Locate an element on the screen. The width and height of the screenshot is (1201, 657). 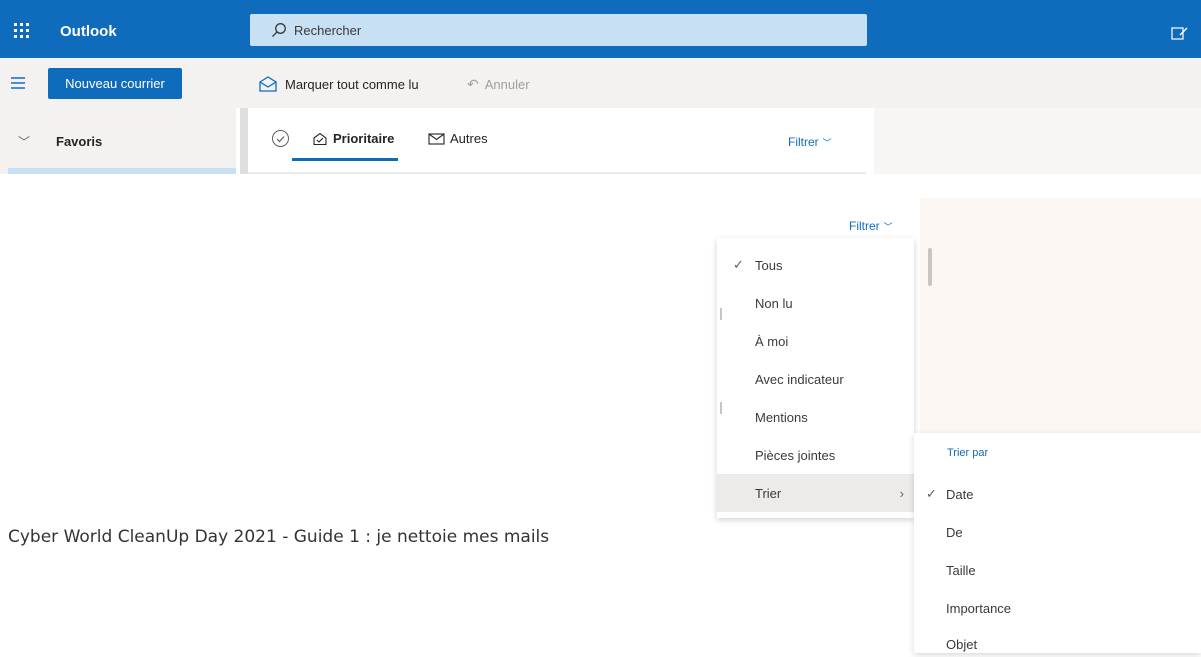
undo-label: Annuler is located at coordinates (507, 84).